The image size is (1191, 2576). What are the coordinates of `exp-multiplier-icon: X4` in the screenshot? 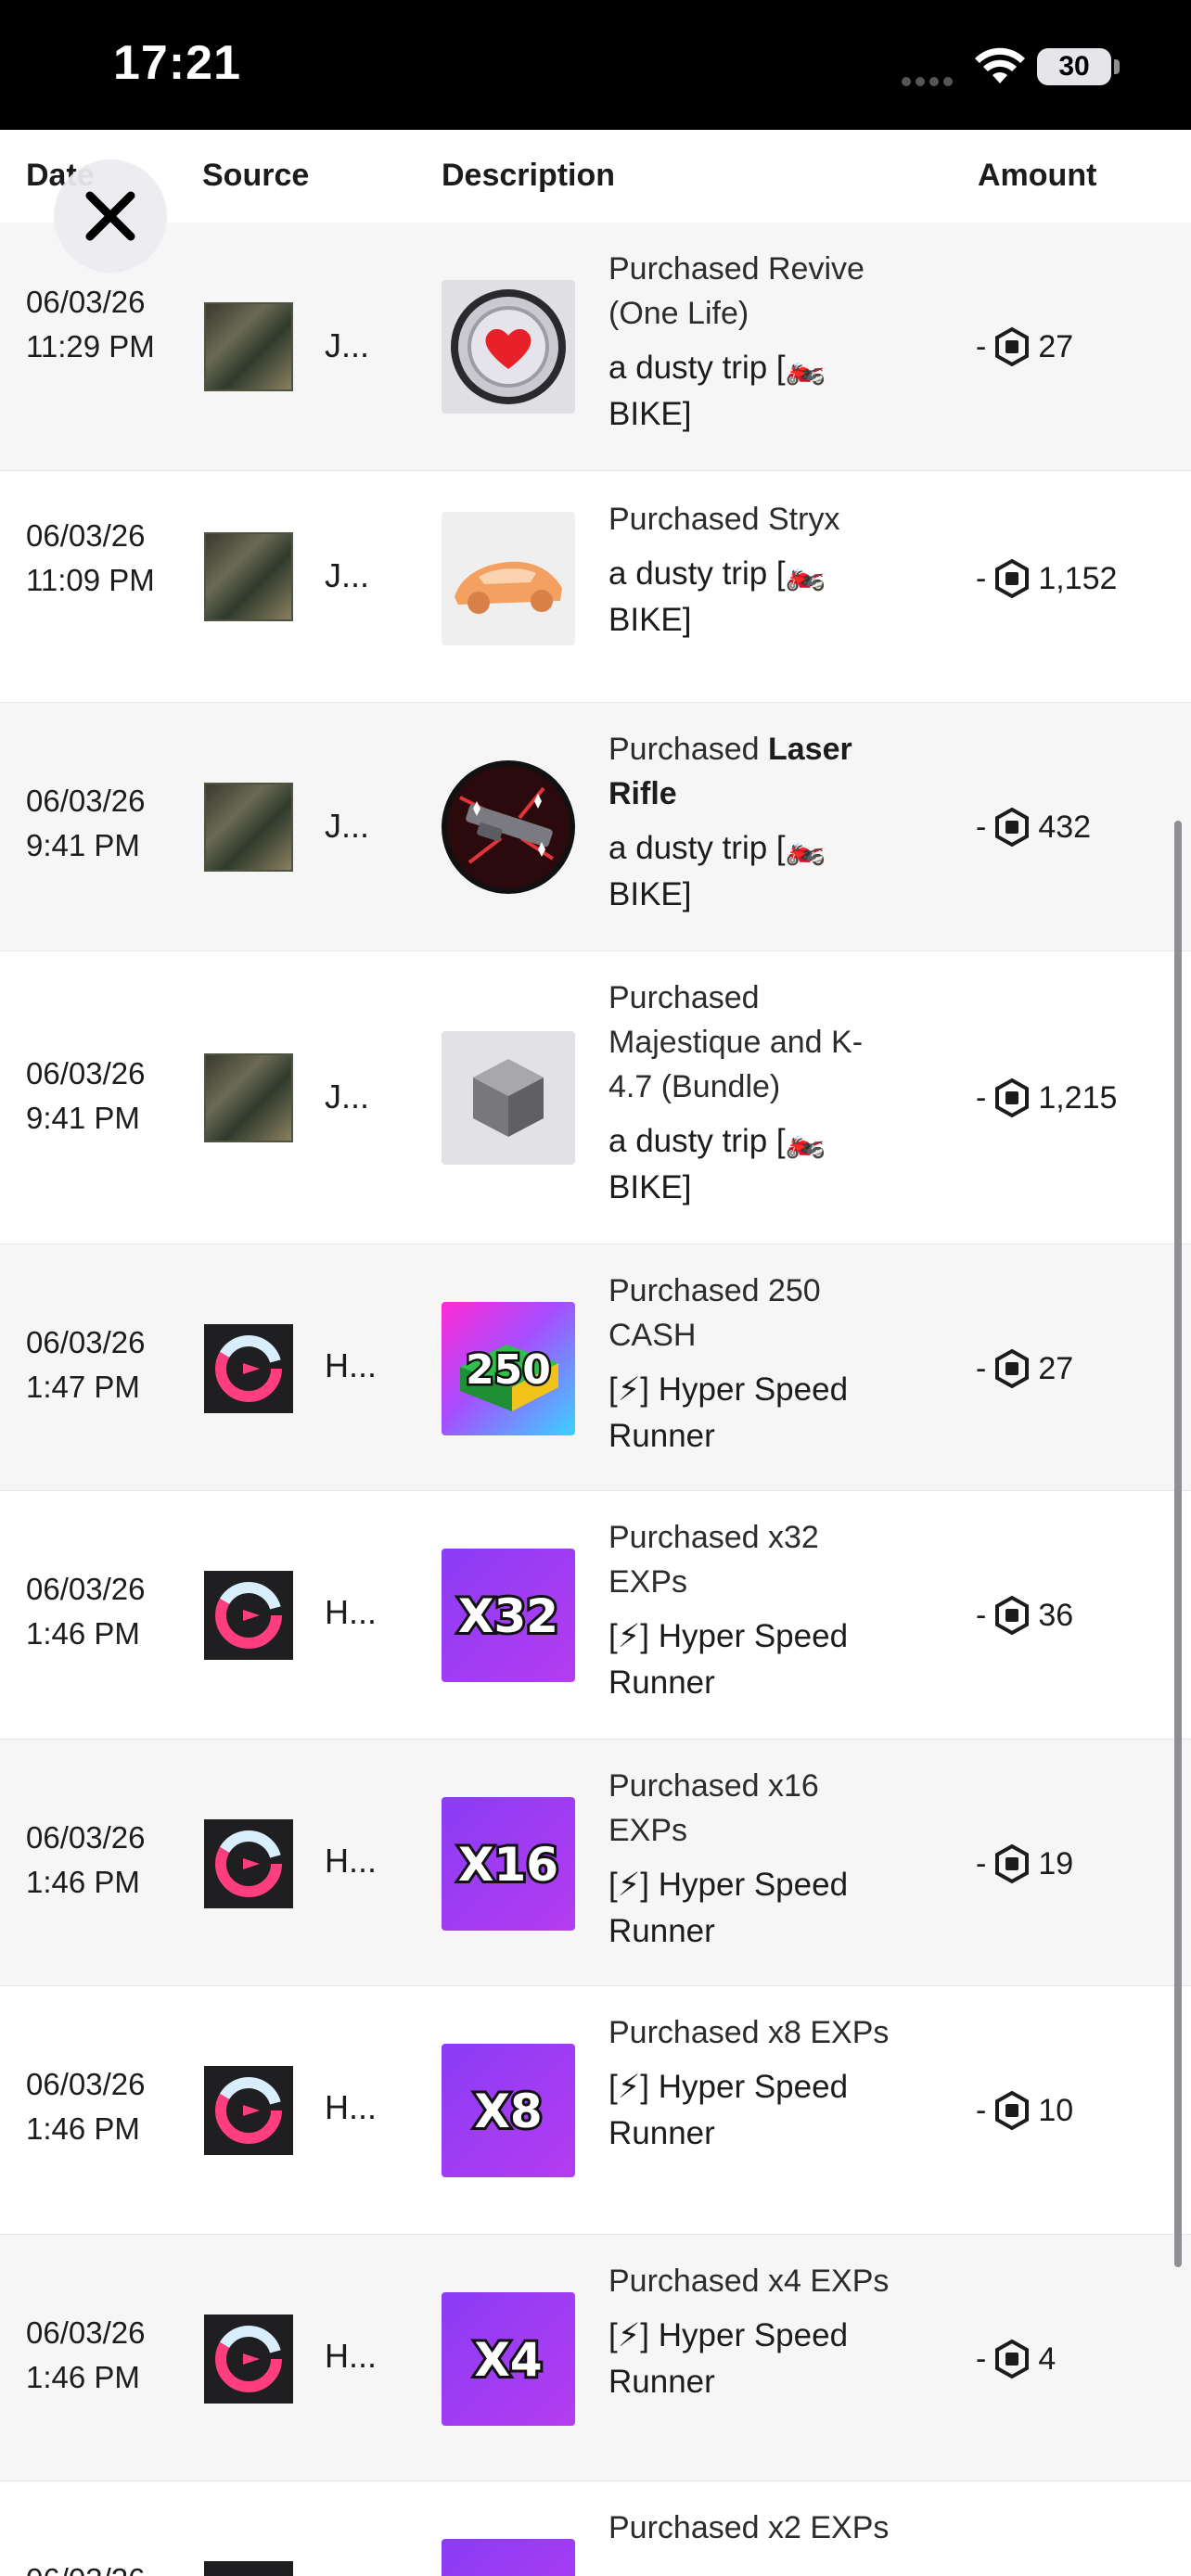 It's located at (508, 2359).